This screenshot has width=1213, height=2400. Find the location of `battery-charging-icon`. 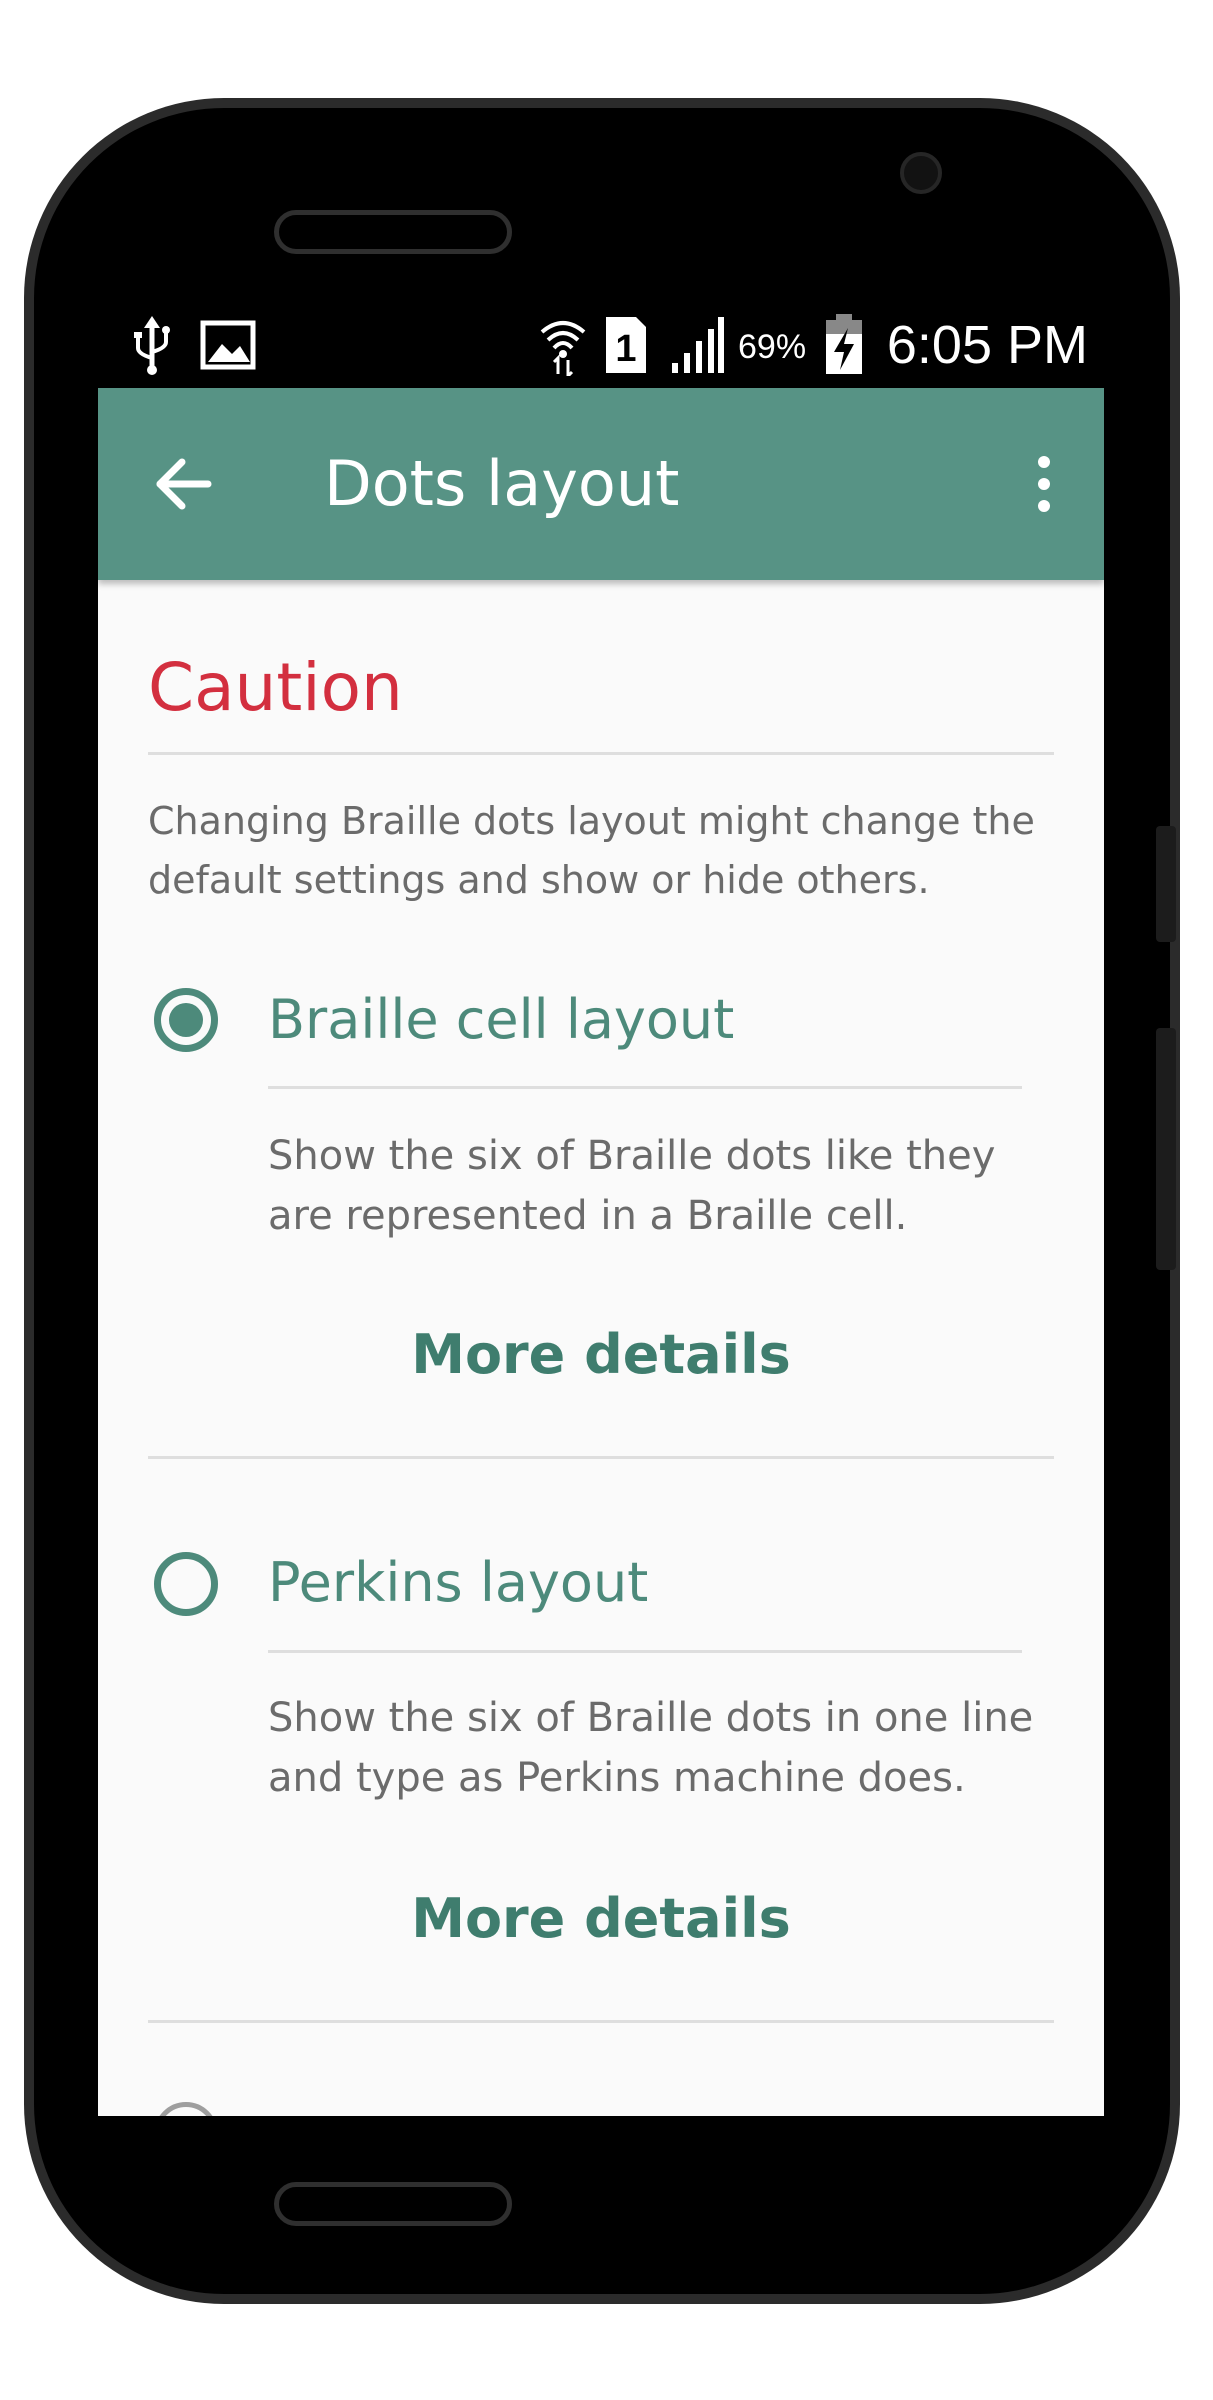

battery-charging-icon is located at coordinates (844, 345).